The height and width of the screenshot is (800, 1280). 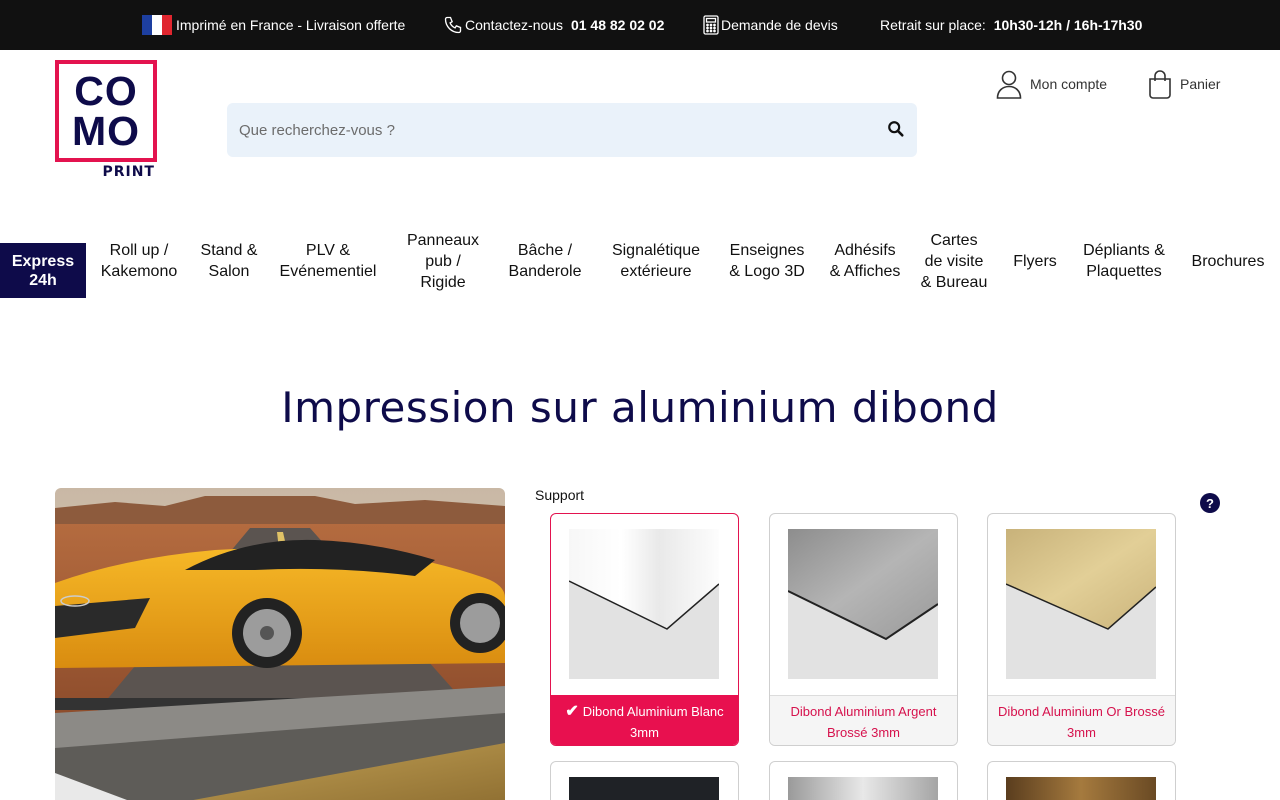 I want to click on contact-label: Contactez-nous, so click(x=514, y=25).